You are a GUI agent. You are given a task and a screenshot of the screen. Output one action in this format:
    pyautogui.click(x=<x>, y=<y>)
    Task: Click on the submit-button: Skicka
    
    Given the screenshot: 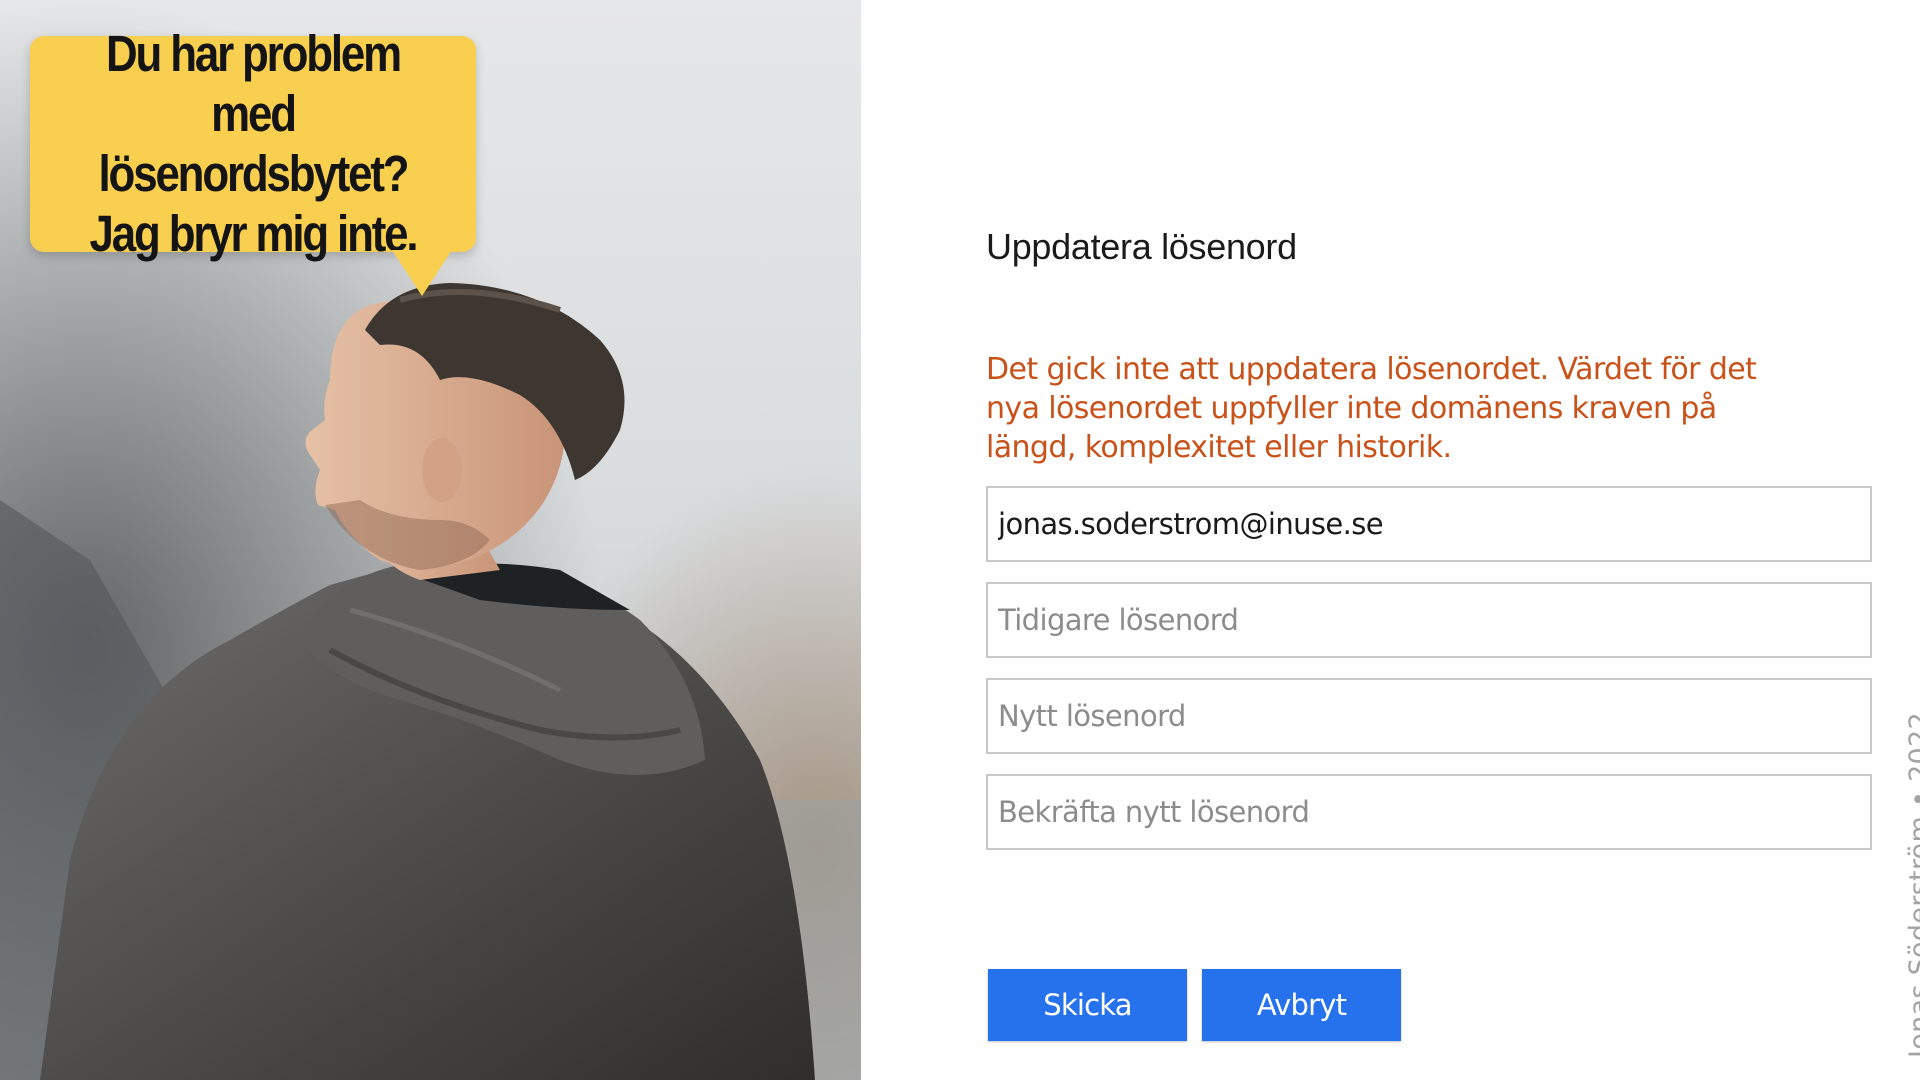 What is the action you would take?
    pyautogui.click(x=1087, y=1005)
    